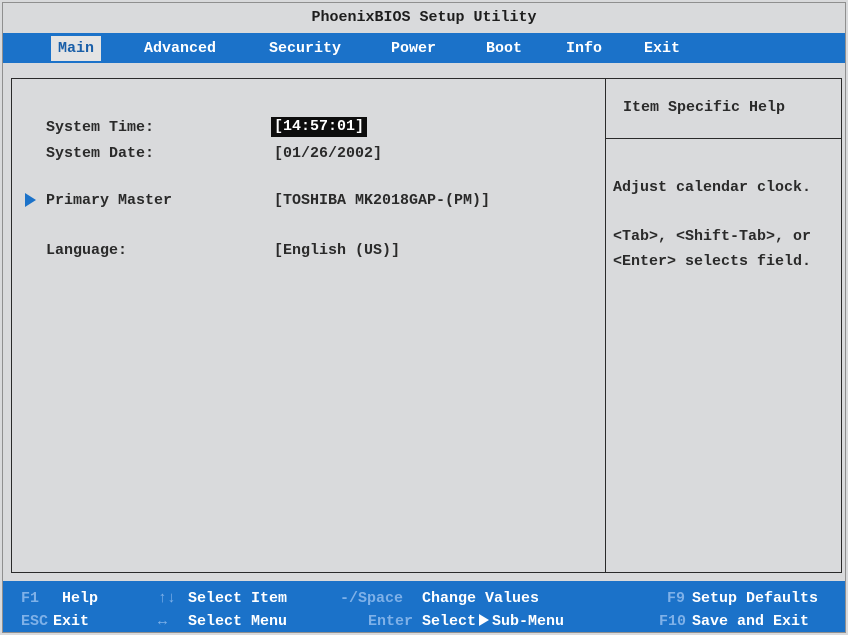 This screenshot has height=635, width=848. I want to click on updown-key: ↑↓, so click(167, 598).